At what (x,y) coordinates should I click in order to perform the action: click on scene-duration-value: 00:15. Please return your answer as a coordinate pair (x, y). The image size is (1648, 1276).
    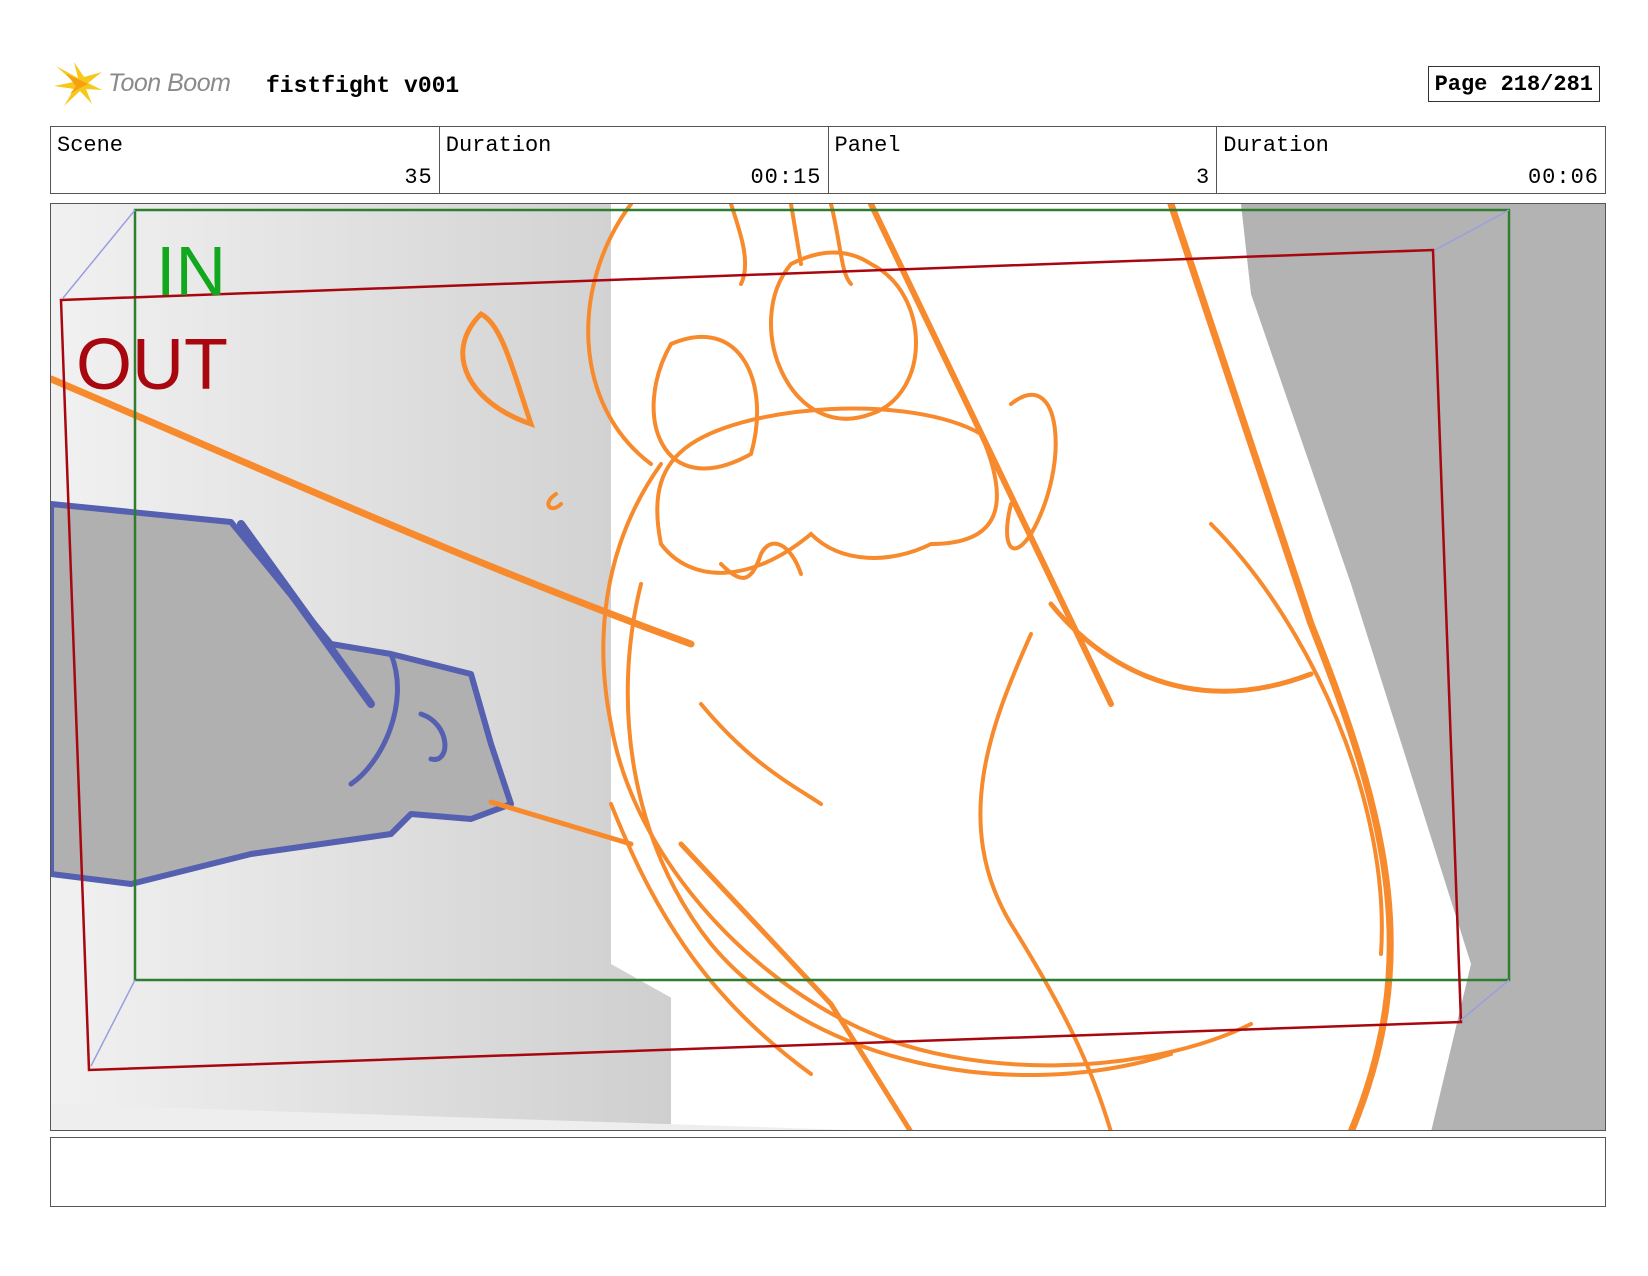
    Looking at the image, I should click on (786, 177).